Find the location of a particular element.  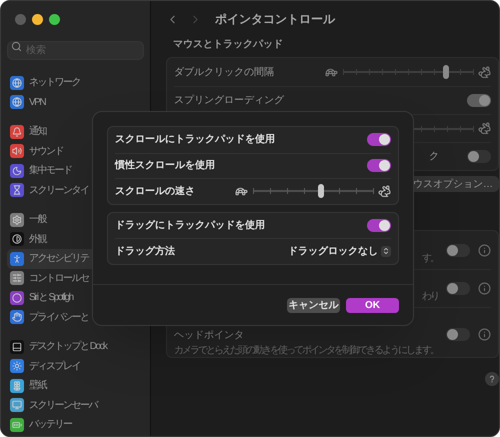

setting-description: す。 is located at coordinates (430, 259).